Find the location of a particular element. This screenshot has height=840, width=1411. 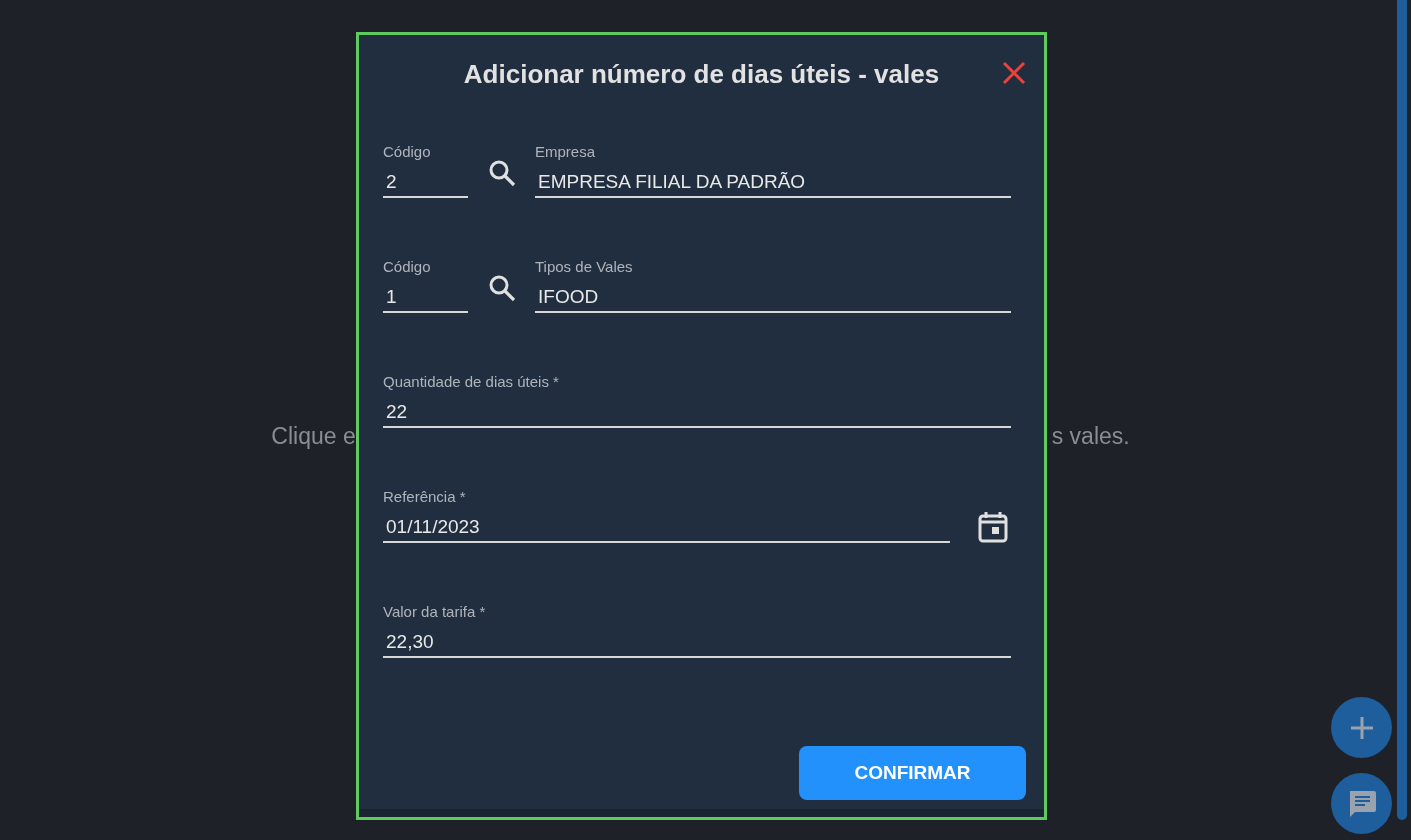

plus-icon is located at coordinates (1361, 727).